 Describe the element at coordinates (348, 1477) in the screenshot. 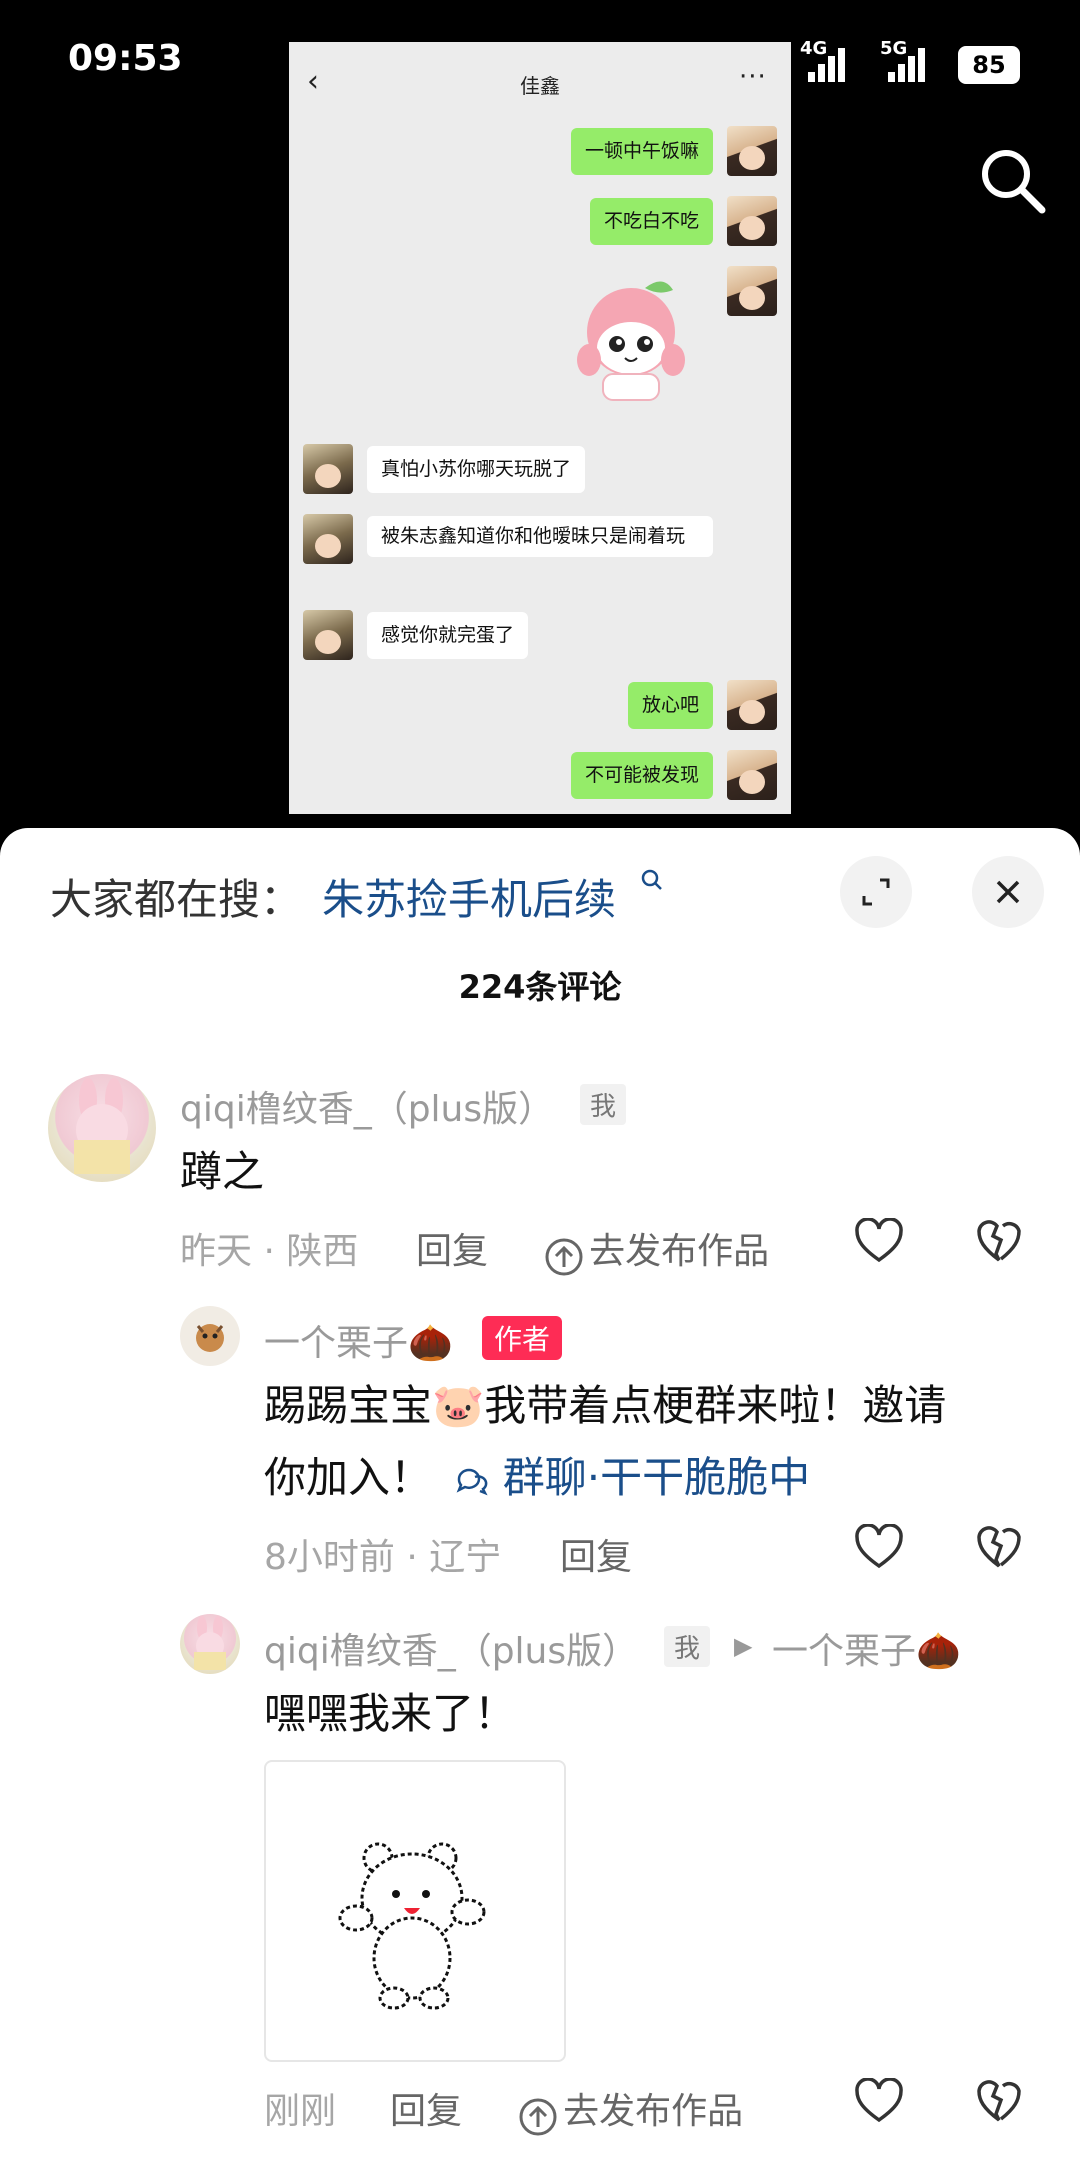

I see `comment-text-part: 你加入！` at that location.